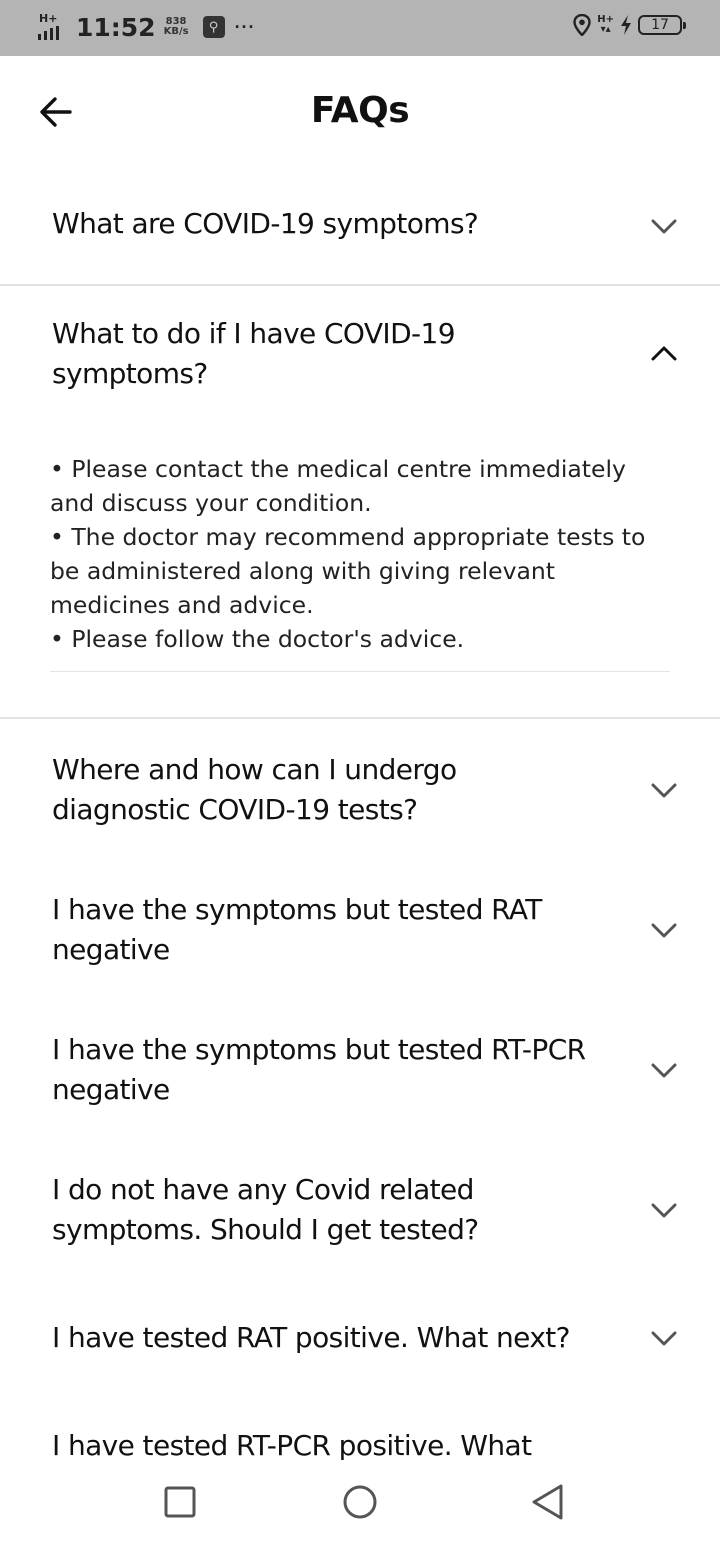  Describe the element at coordinates (54, 27) in the screenshot. I see `signal-icon: H+` at that location.